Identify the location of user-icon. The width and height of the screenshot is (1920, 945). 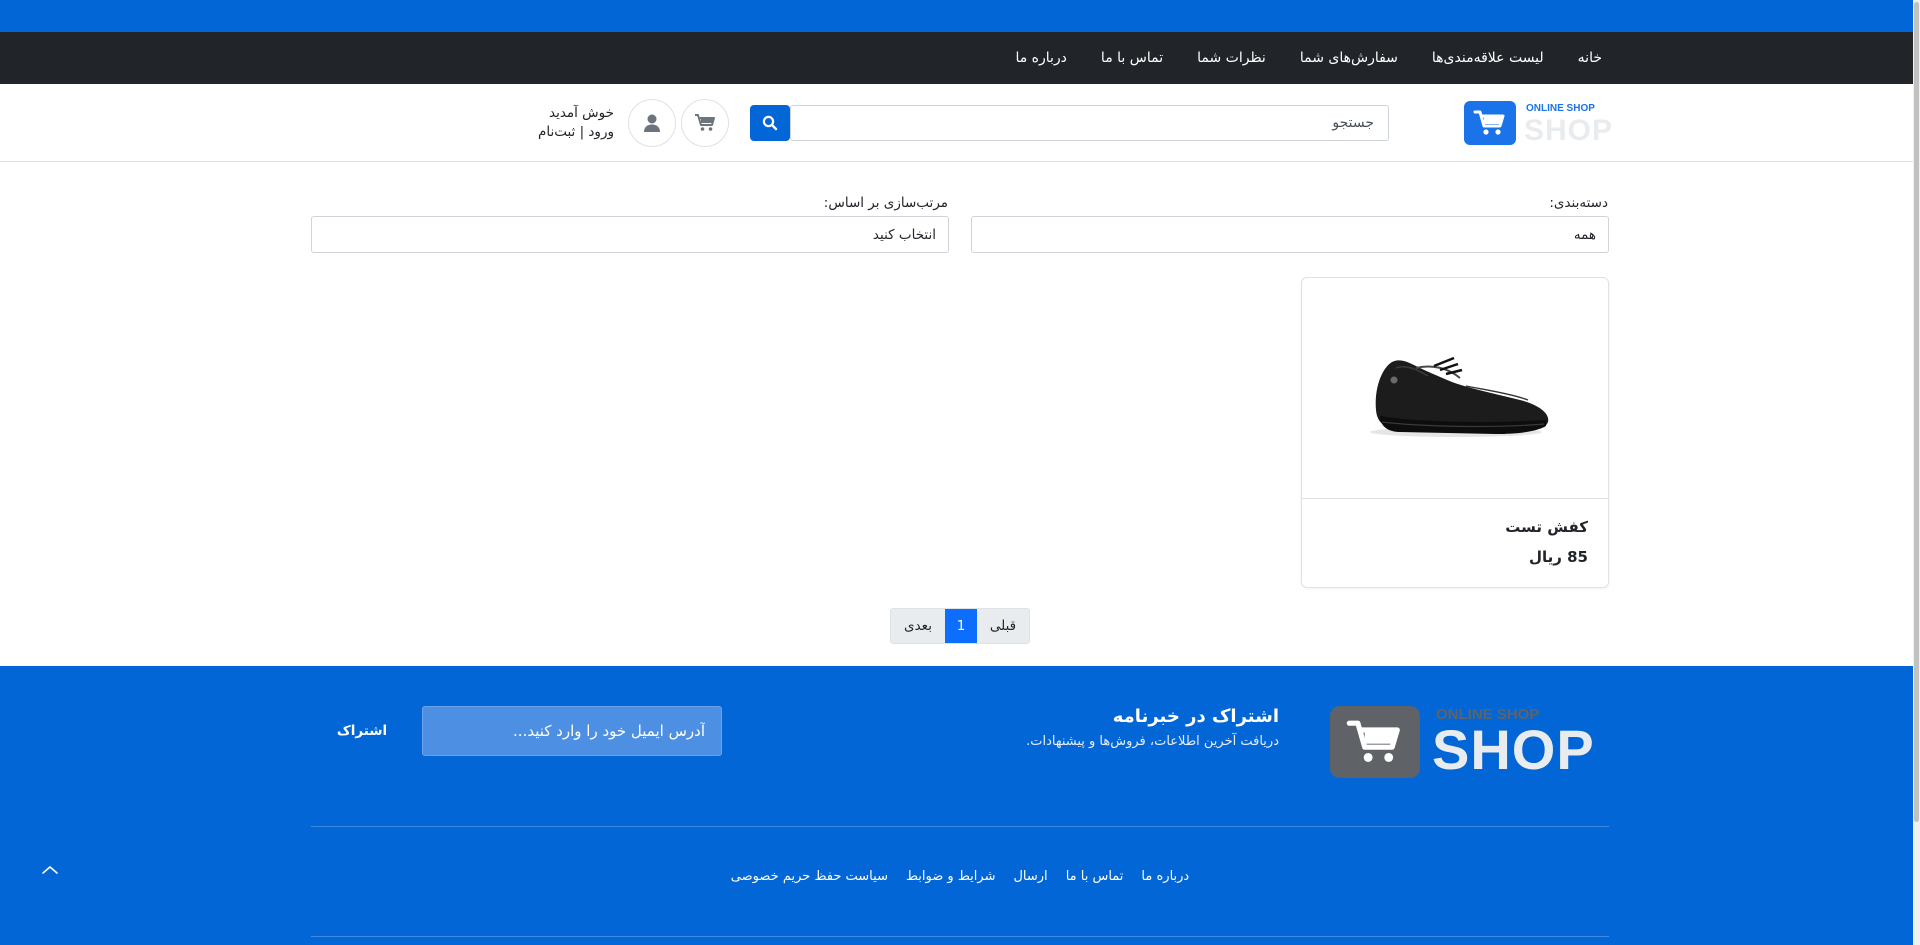
(652, 123).